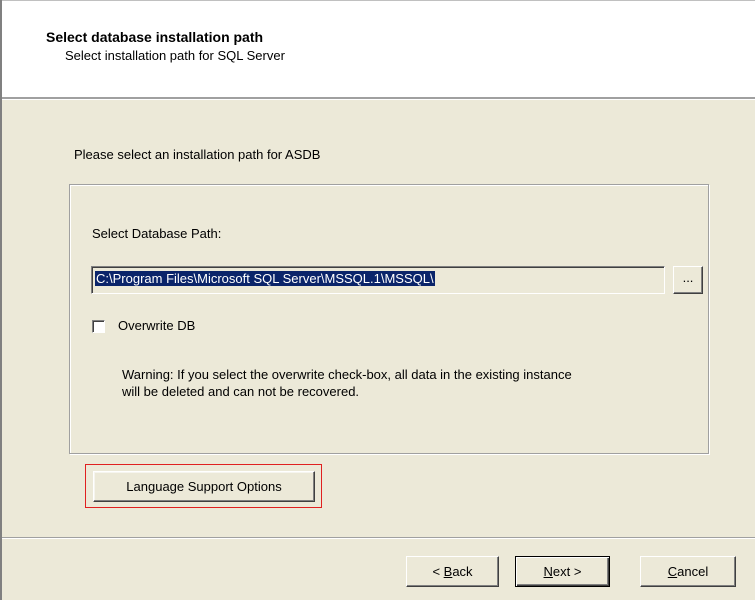 This screenshot has height=600, width=755. I want to click on back-button-prefix: <, so click(438, 571).